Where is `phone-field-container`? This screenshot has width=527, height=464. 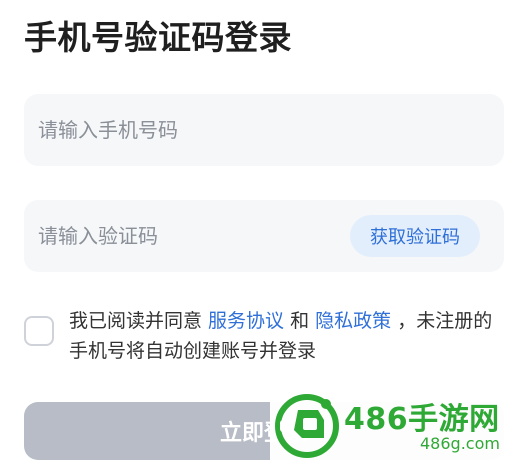
phone-field-container is located at coordinates (264, 130).